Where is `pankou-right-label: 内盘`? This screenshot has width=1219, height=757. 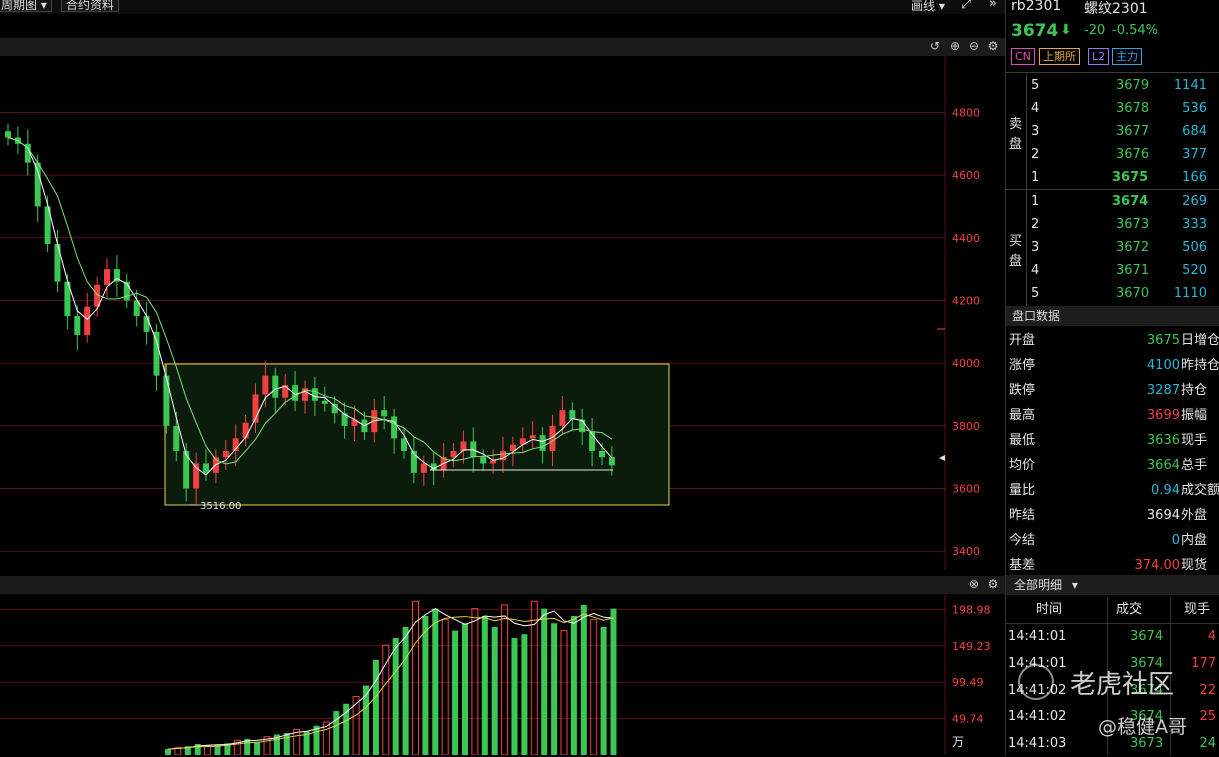 pankou-right-label: 内盘 is located at coordinates (1194, 540).